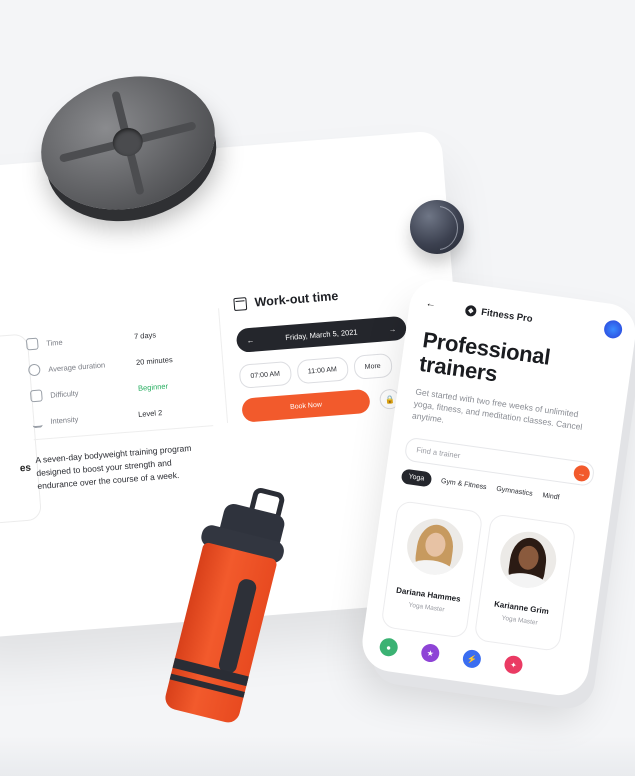 The image size is (635, 776). I want to click on page-title: Professional trainers, so click(485, 360).